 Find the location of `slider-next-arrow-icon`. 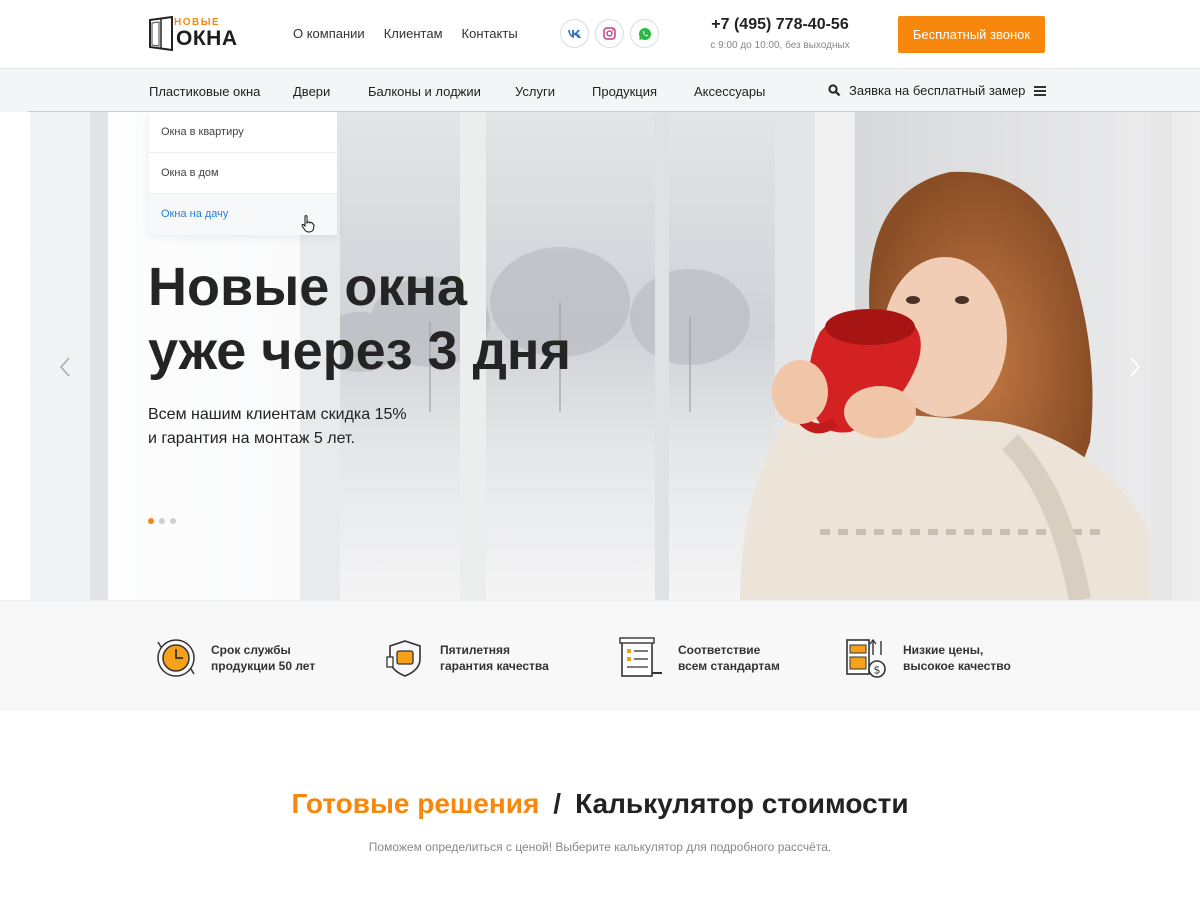

slider-next-arrow-icon is located at coordinates (1135, 367).